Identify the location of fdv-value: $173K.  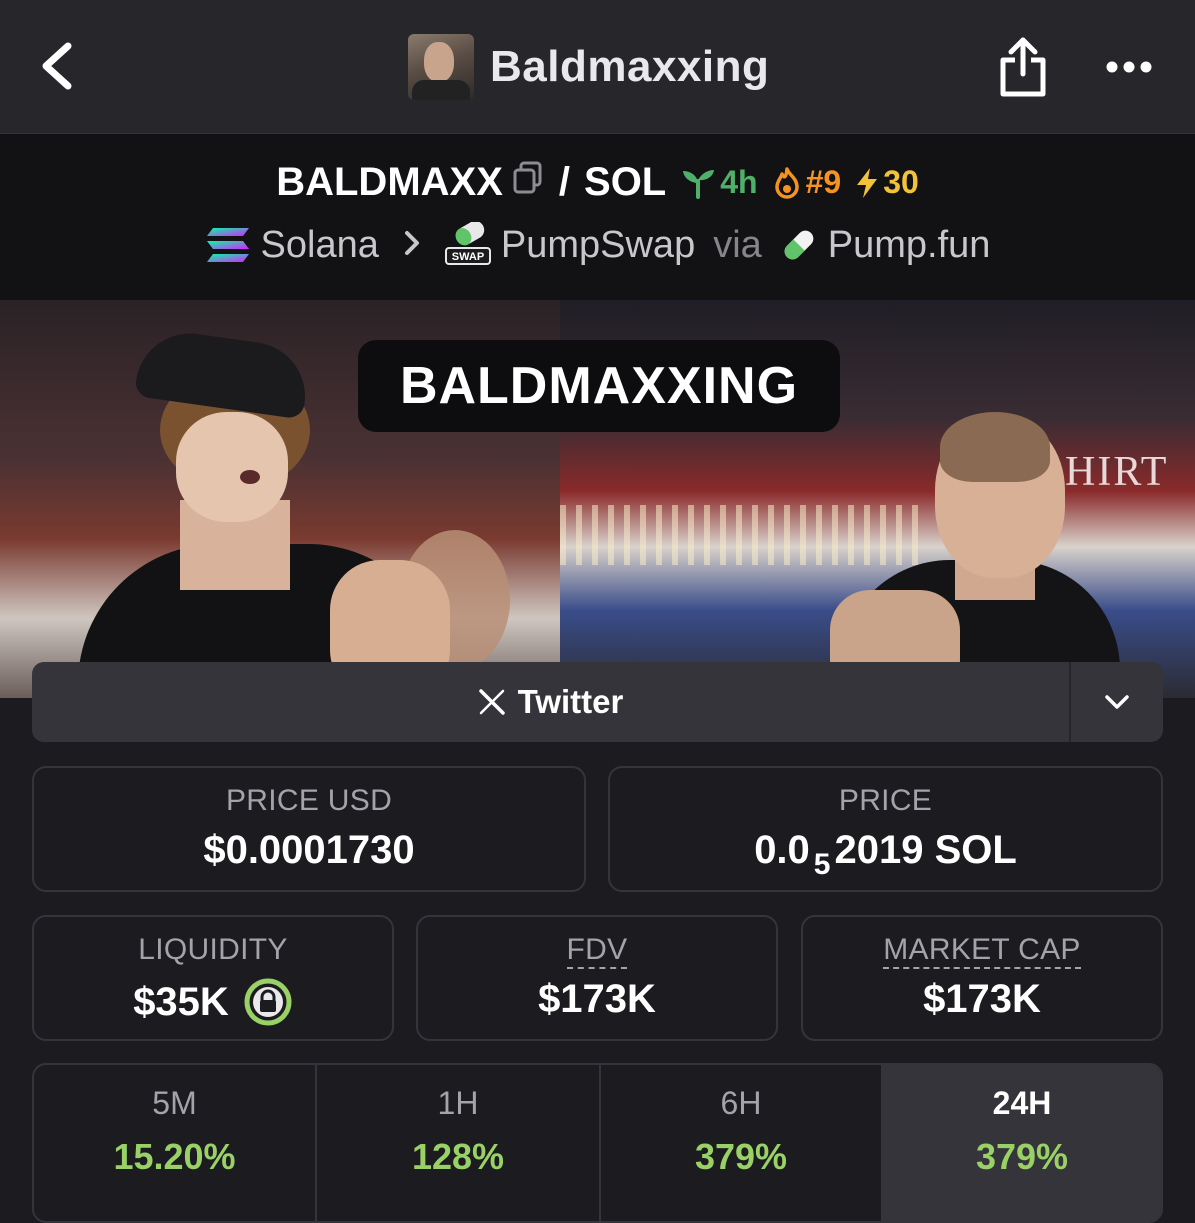
(597, 999).